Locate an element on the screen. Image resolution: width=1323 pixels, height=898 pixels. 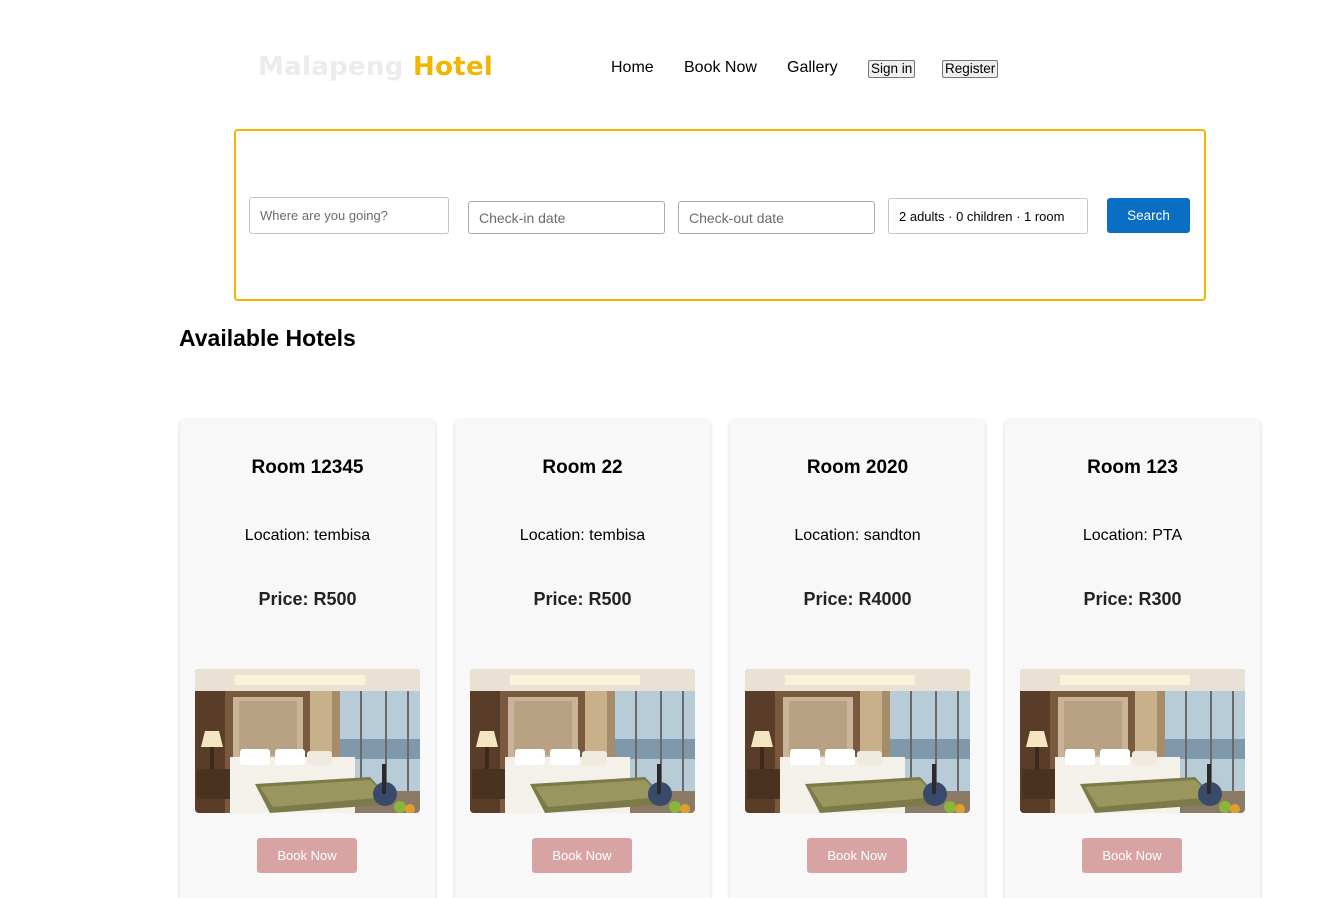
room-title: Room 123 is located at coordinates (1132, 467).